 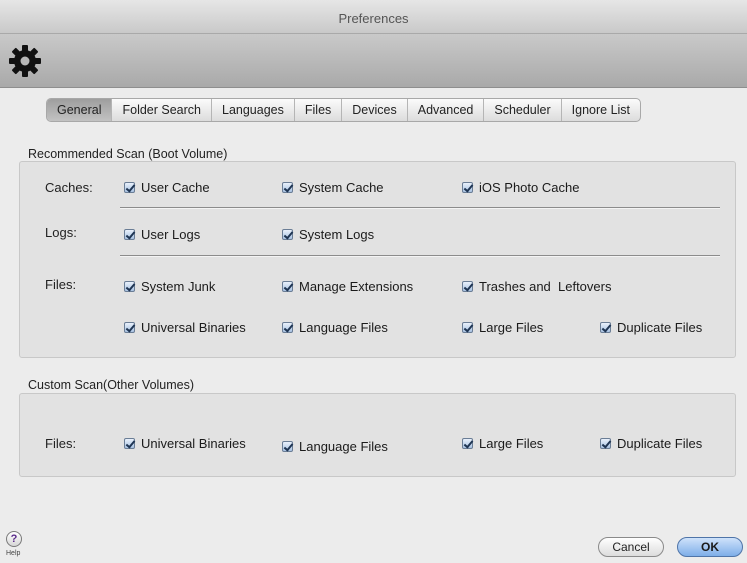 I want to click on universal-binaries-checkbox: Universal Binaries, so click(x=185, y=327).